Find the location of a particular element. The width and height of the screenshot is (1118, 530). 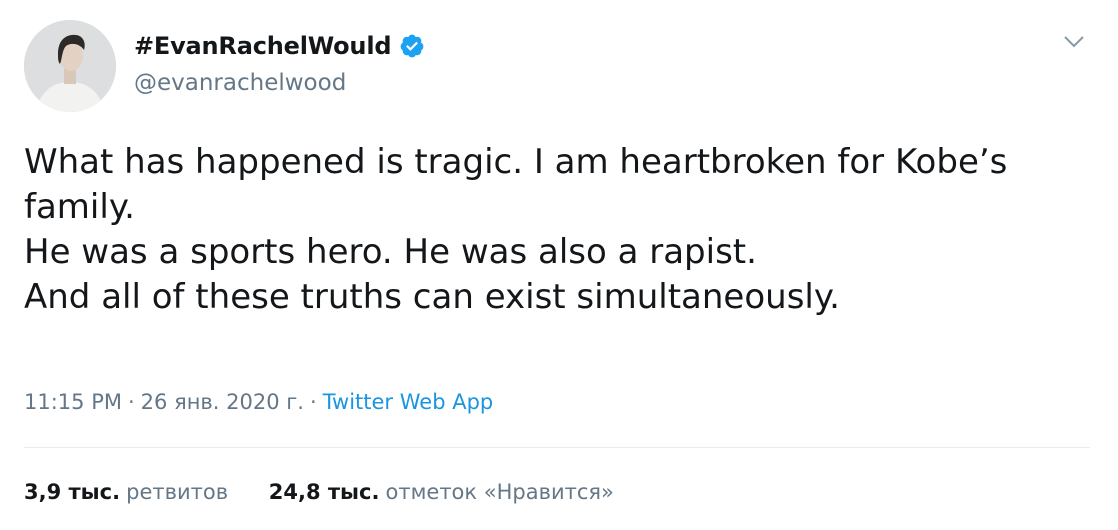

chevron-down-icon is located at coordinates (1074, 42).